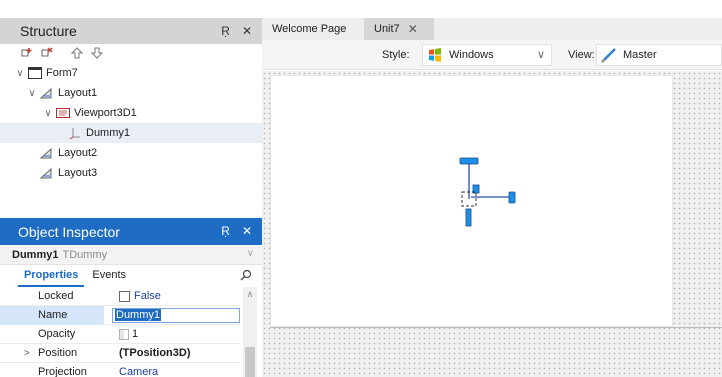 The height and width of the screenshot is (377, 722). Describe the element at coordinates (78, 153) in the screenshot. I see `tree-item-label: Layout2` at that location.